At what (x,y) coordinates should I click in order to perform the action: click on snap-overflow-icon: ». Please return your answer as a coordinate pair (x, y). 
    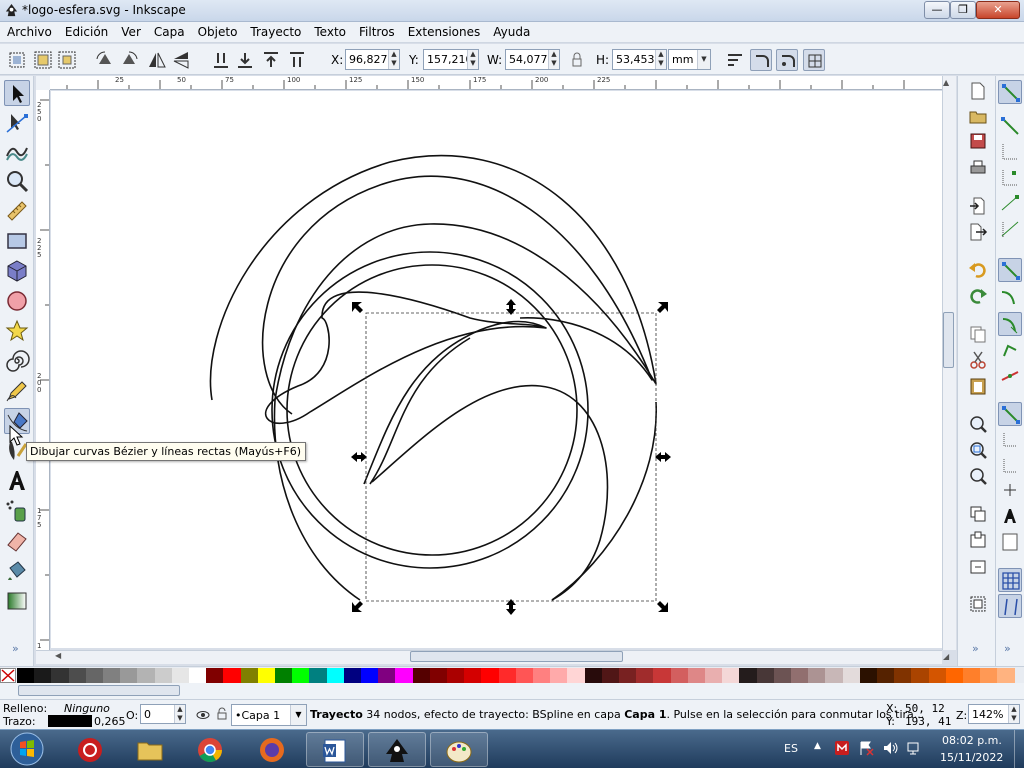
    Looking at the image, I should click on (1007, 648).